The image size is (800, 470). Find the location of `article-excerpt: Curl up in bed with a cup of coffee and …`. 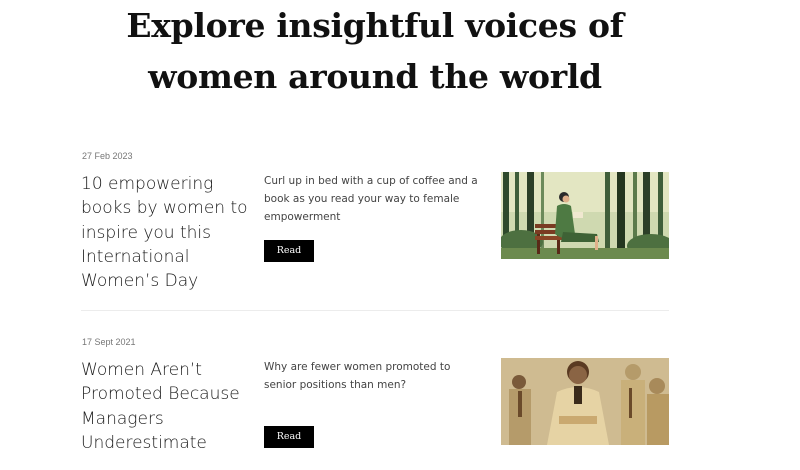

article-excerpt: Curl up in bed with a cup of coffee and … is located at coordinates (371, 199).